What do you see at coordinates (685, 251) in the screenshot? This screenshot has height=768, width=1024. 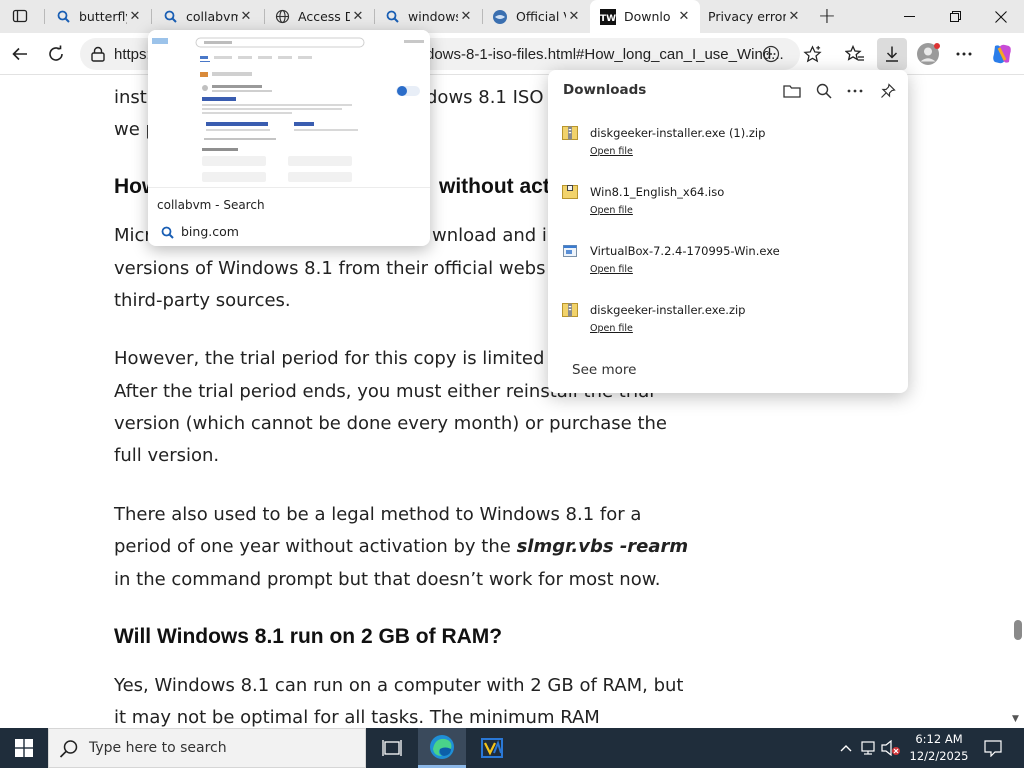 I see `download-filename: VirtualBox-7.2.4-170995-Win.exe` at bounding box center [685, 251].